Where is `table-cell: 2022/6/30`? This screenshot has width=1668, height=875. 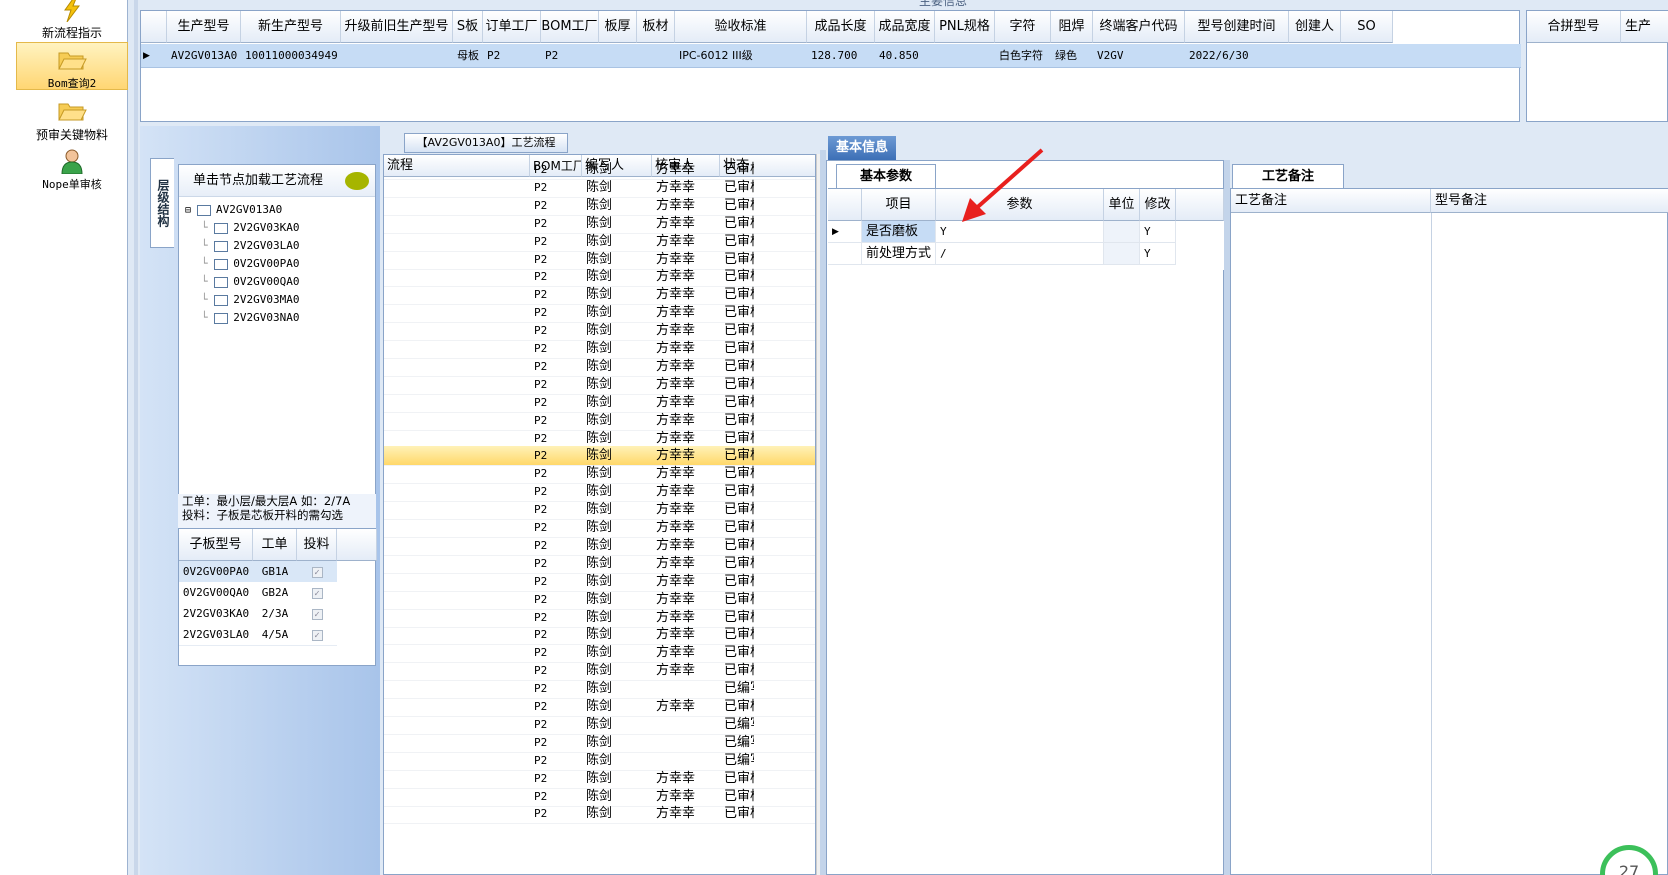 table-cell: 2022/6/30 is located at coordinates (1238, 56).